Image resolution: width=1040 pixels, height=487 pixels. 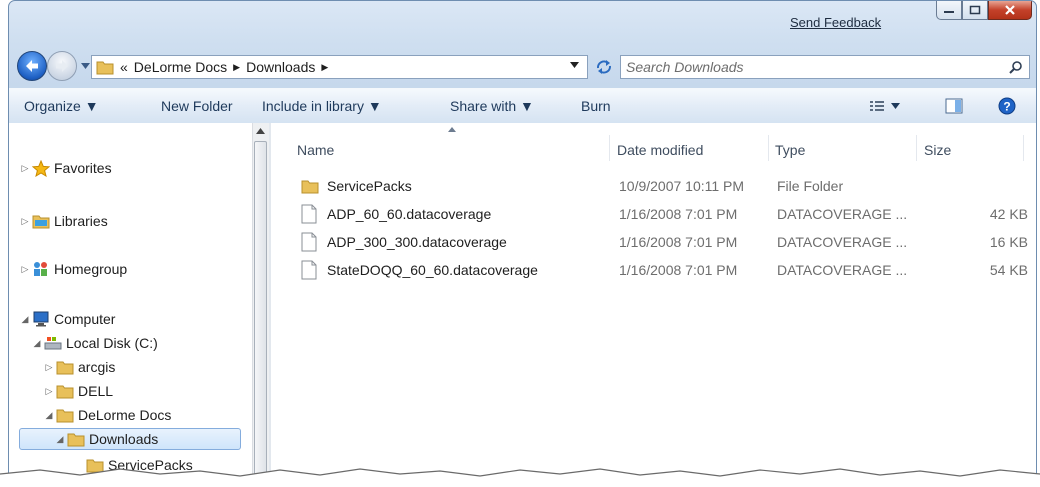 What do you see at coordinates (596, 106) in the screenshot?
I see `burn-button: Burn` at bounding box center [596, 106].